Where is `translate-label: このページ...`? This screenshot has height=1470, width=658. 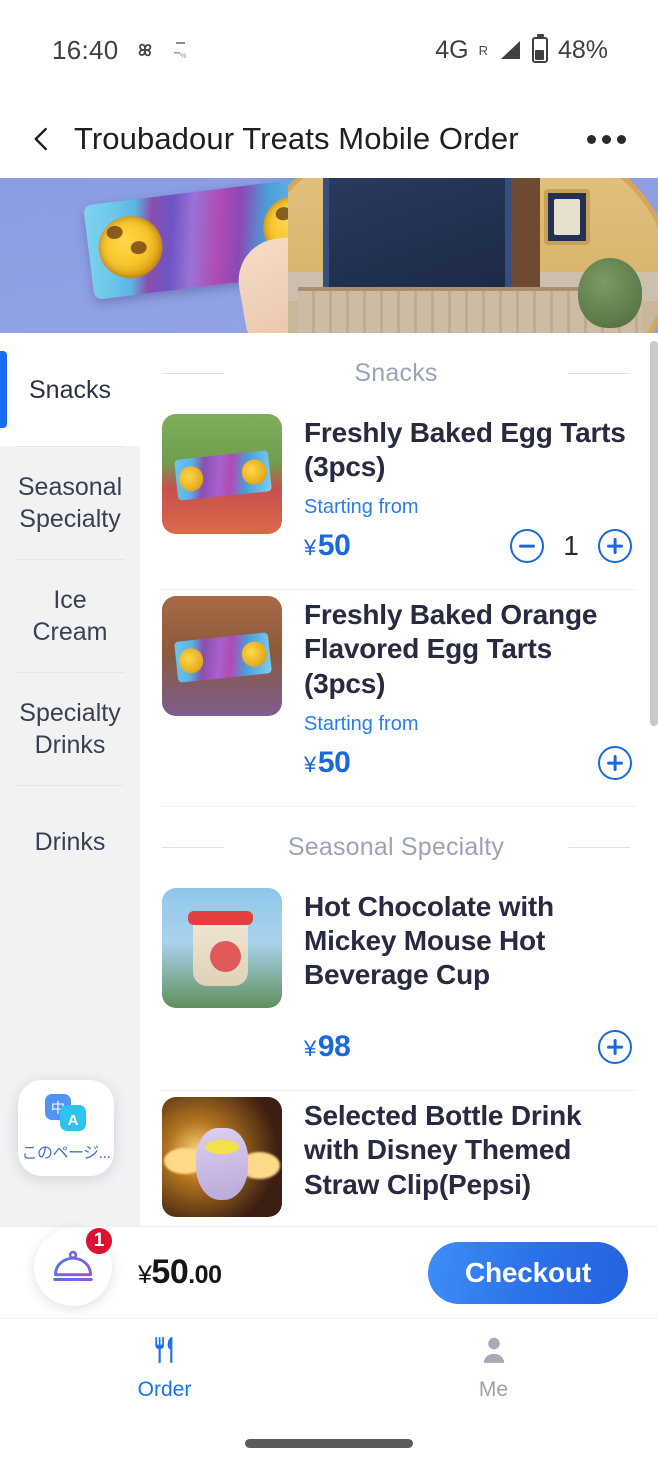 translate-label: このページ... is located at coordinates (66, 1153).